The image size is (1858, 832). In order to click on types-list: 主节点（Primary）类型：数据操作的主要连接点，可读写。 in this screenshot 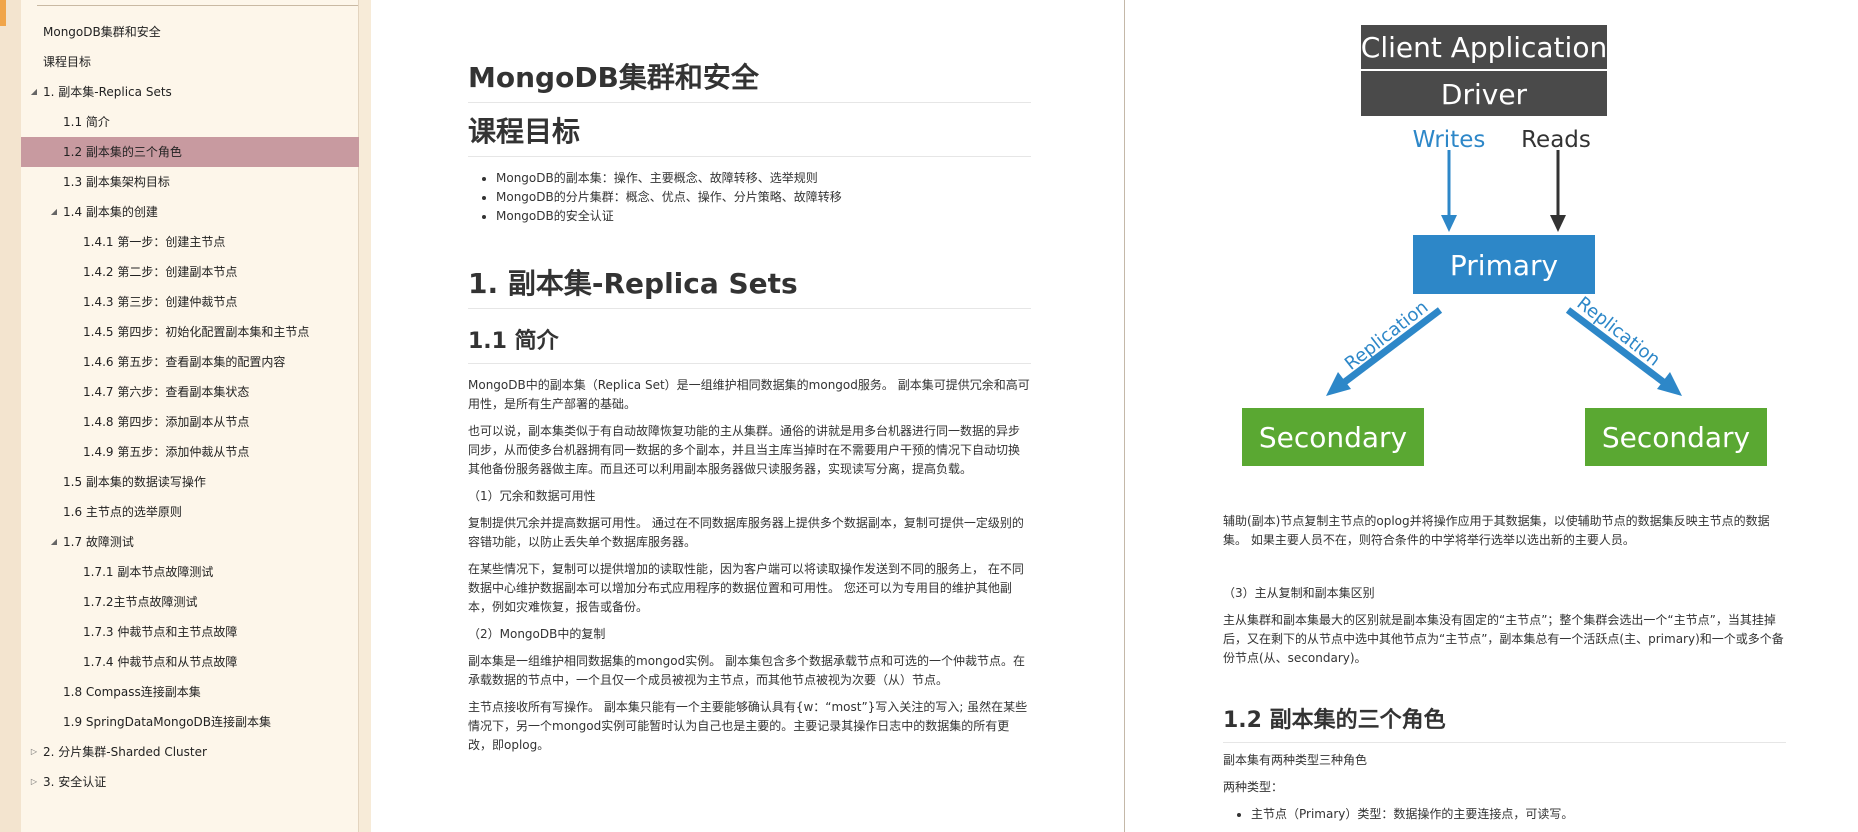, I will do `click(1504, 814)`.